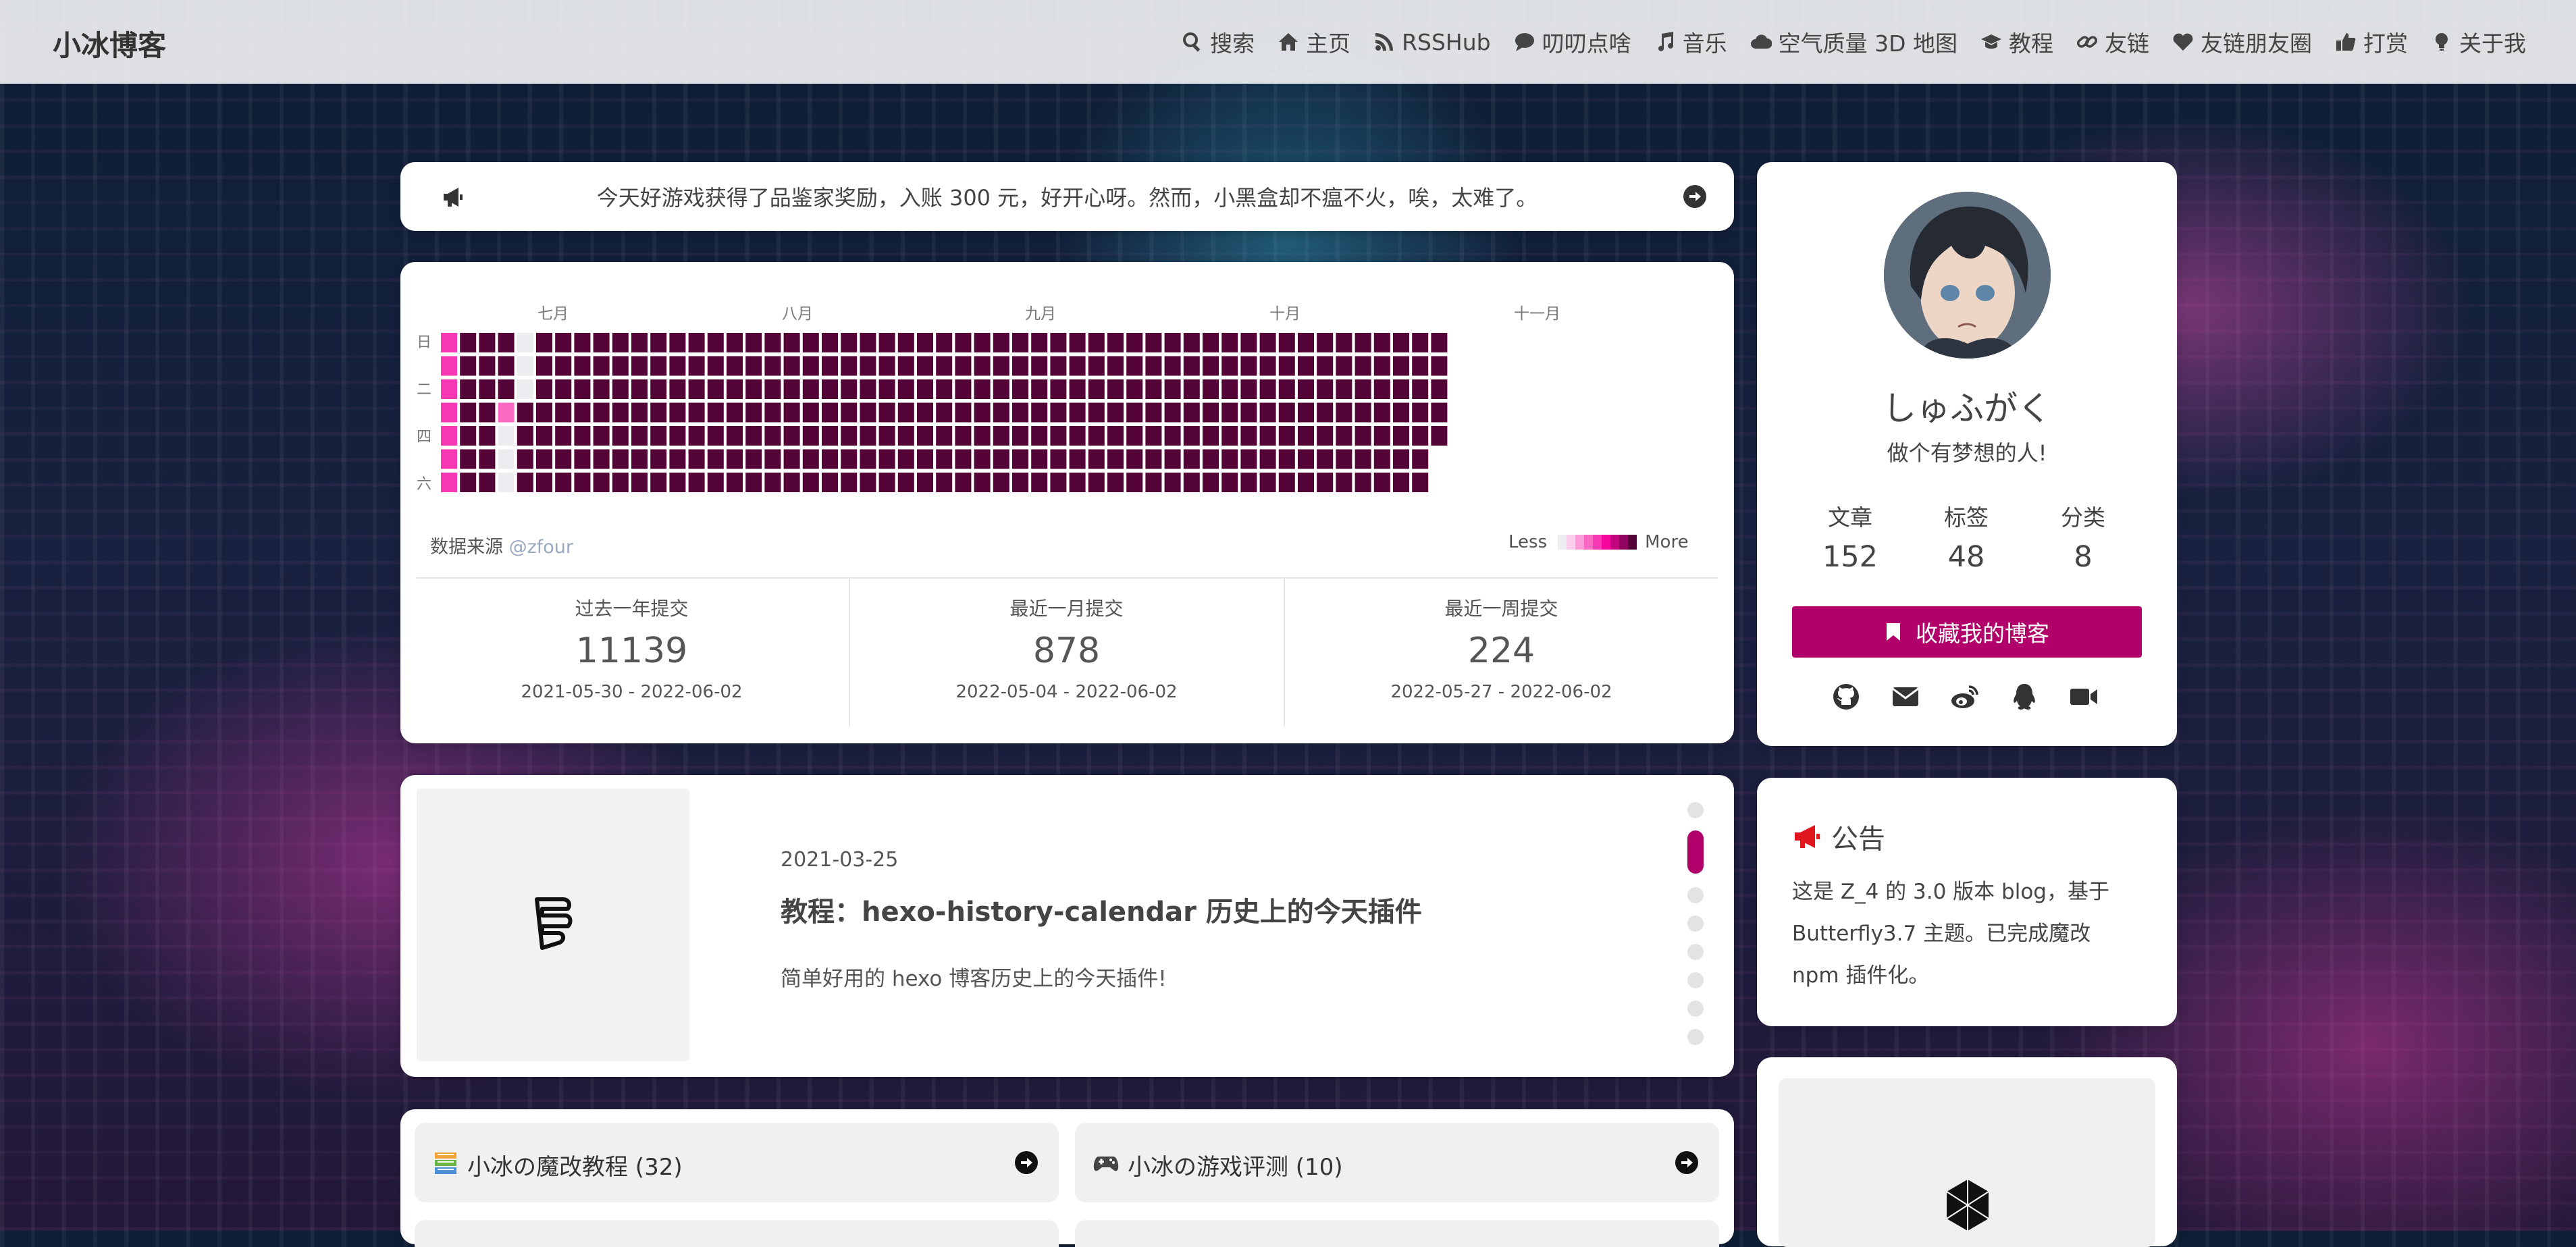 This screenshot has height=1247, width=2576. What do you see at coordinates (737, 1234) in the screenshot?
I see `category-button` at bounding box center [737, 1234].